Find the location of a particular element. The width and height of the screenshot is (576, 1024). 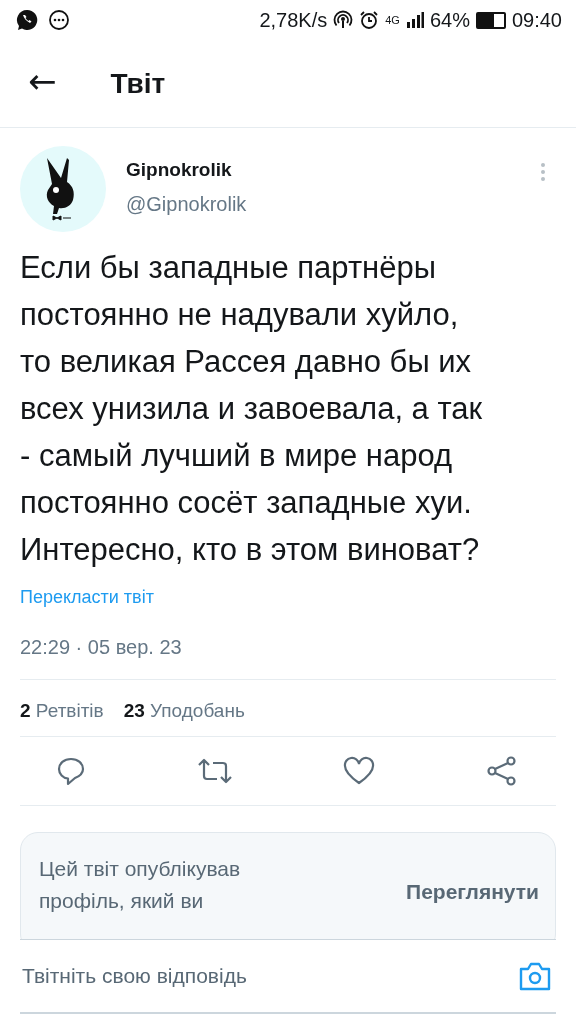

back-button: ← is located at coordinates (36, 83).